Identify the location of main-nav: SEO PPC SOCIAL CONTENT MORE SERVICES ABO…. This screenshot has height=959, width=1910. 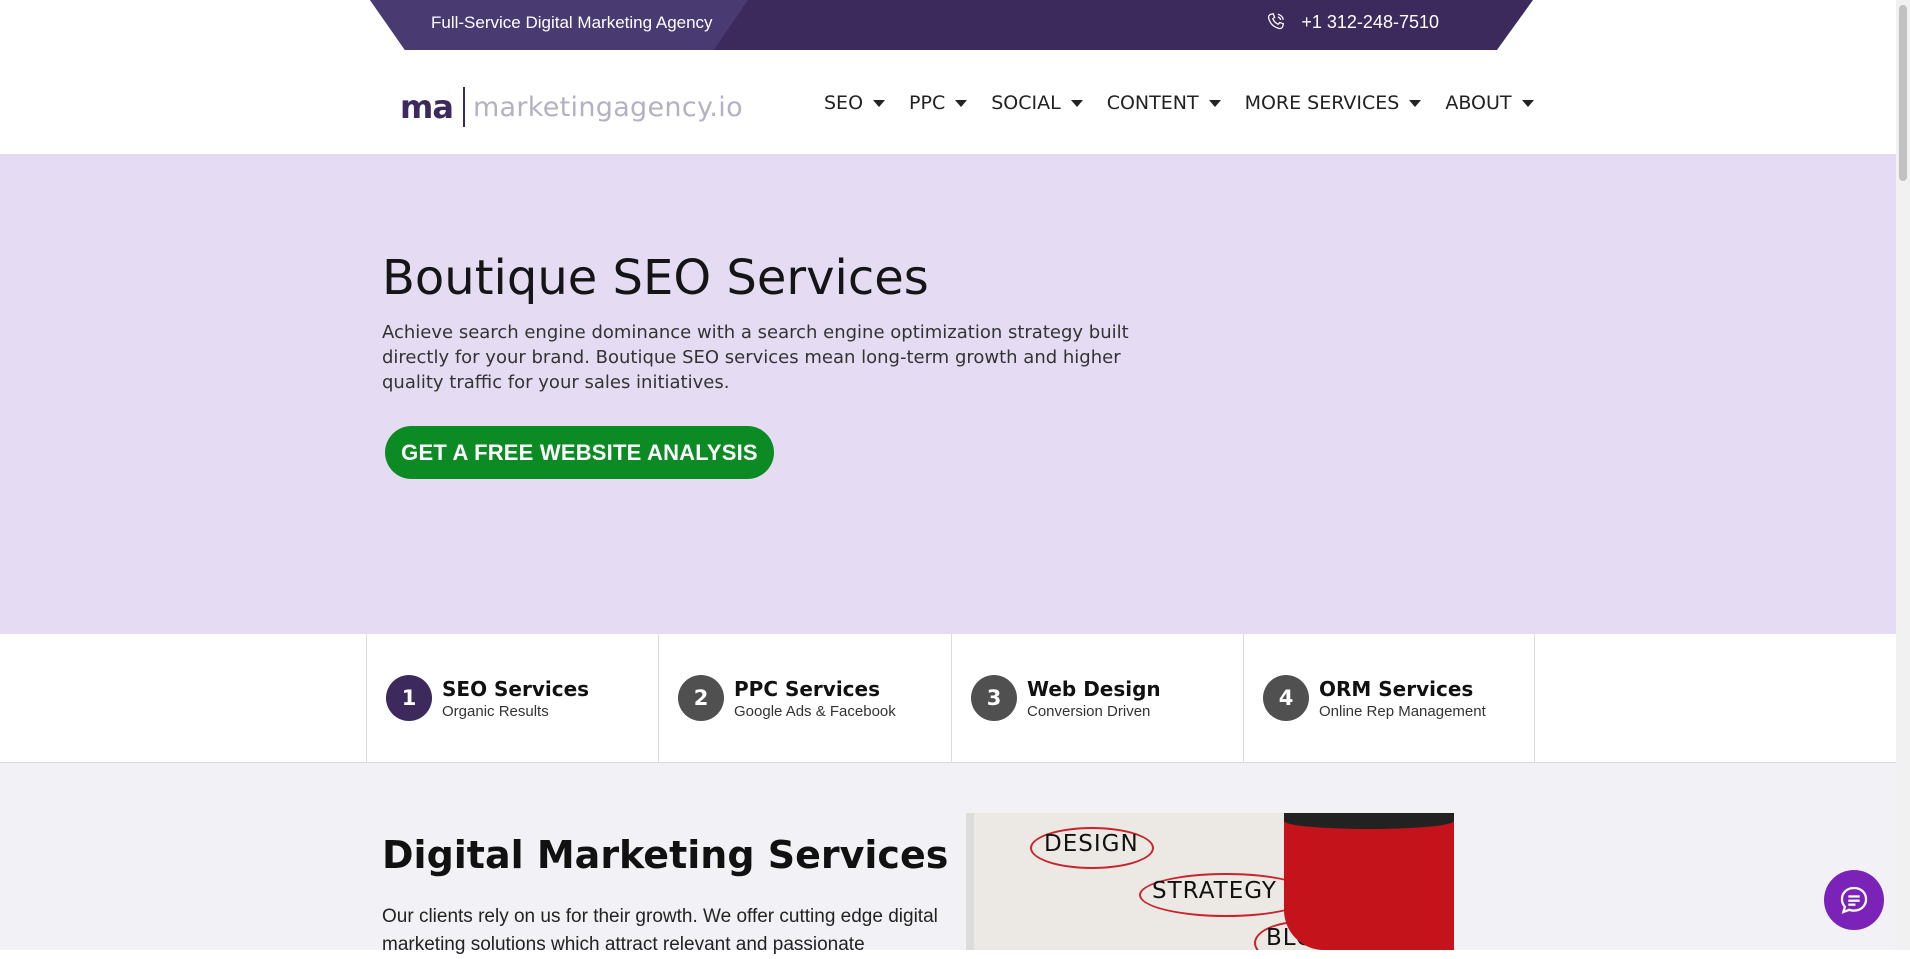
(1179, 103).